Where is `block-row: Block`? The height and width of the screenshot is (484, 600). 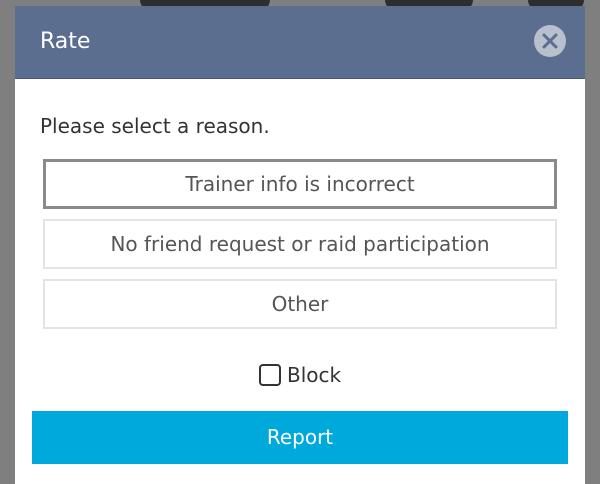
block-row: Block is located at coordinates (300, 375).